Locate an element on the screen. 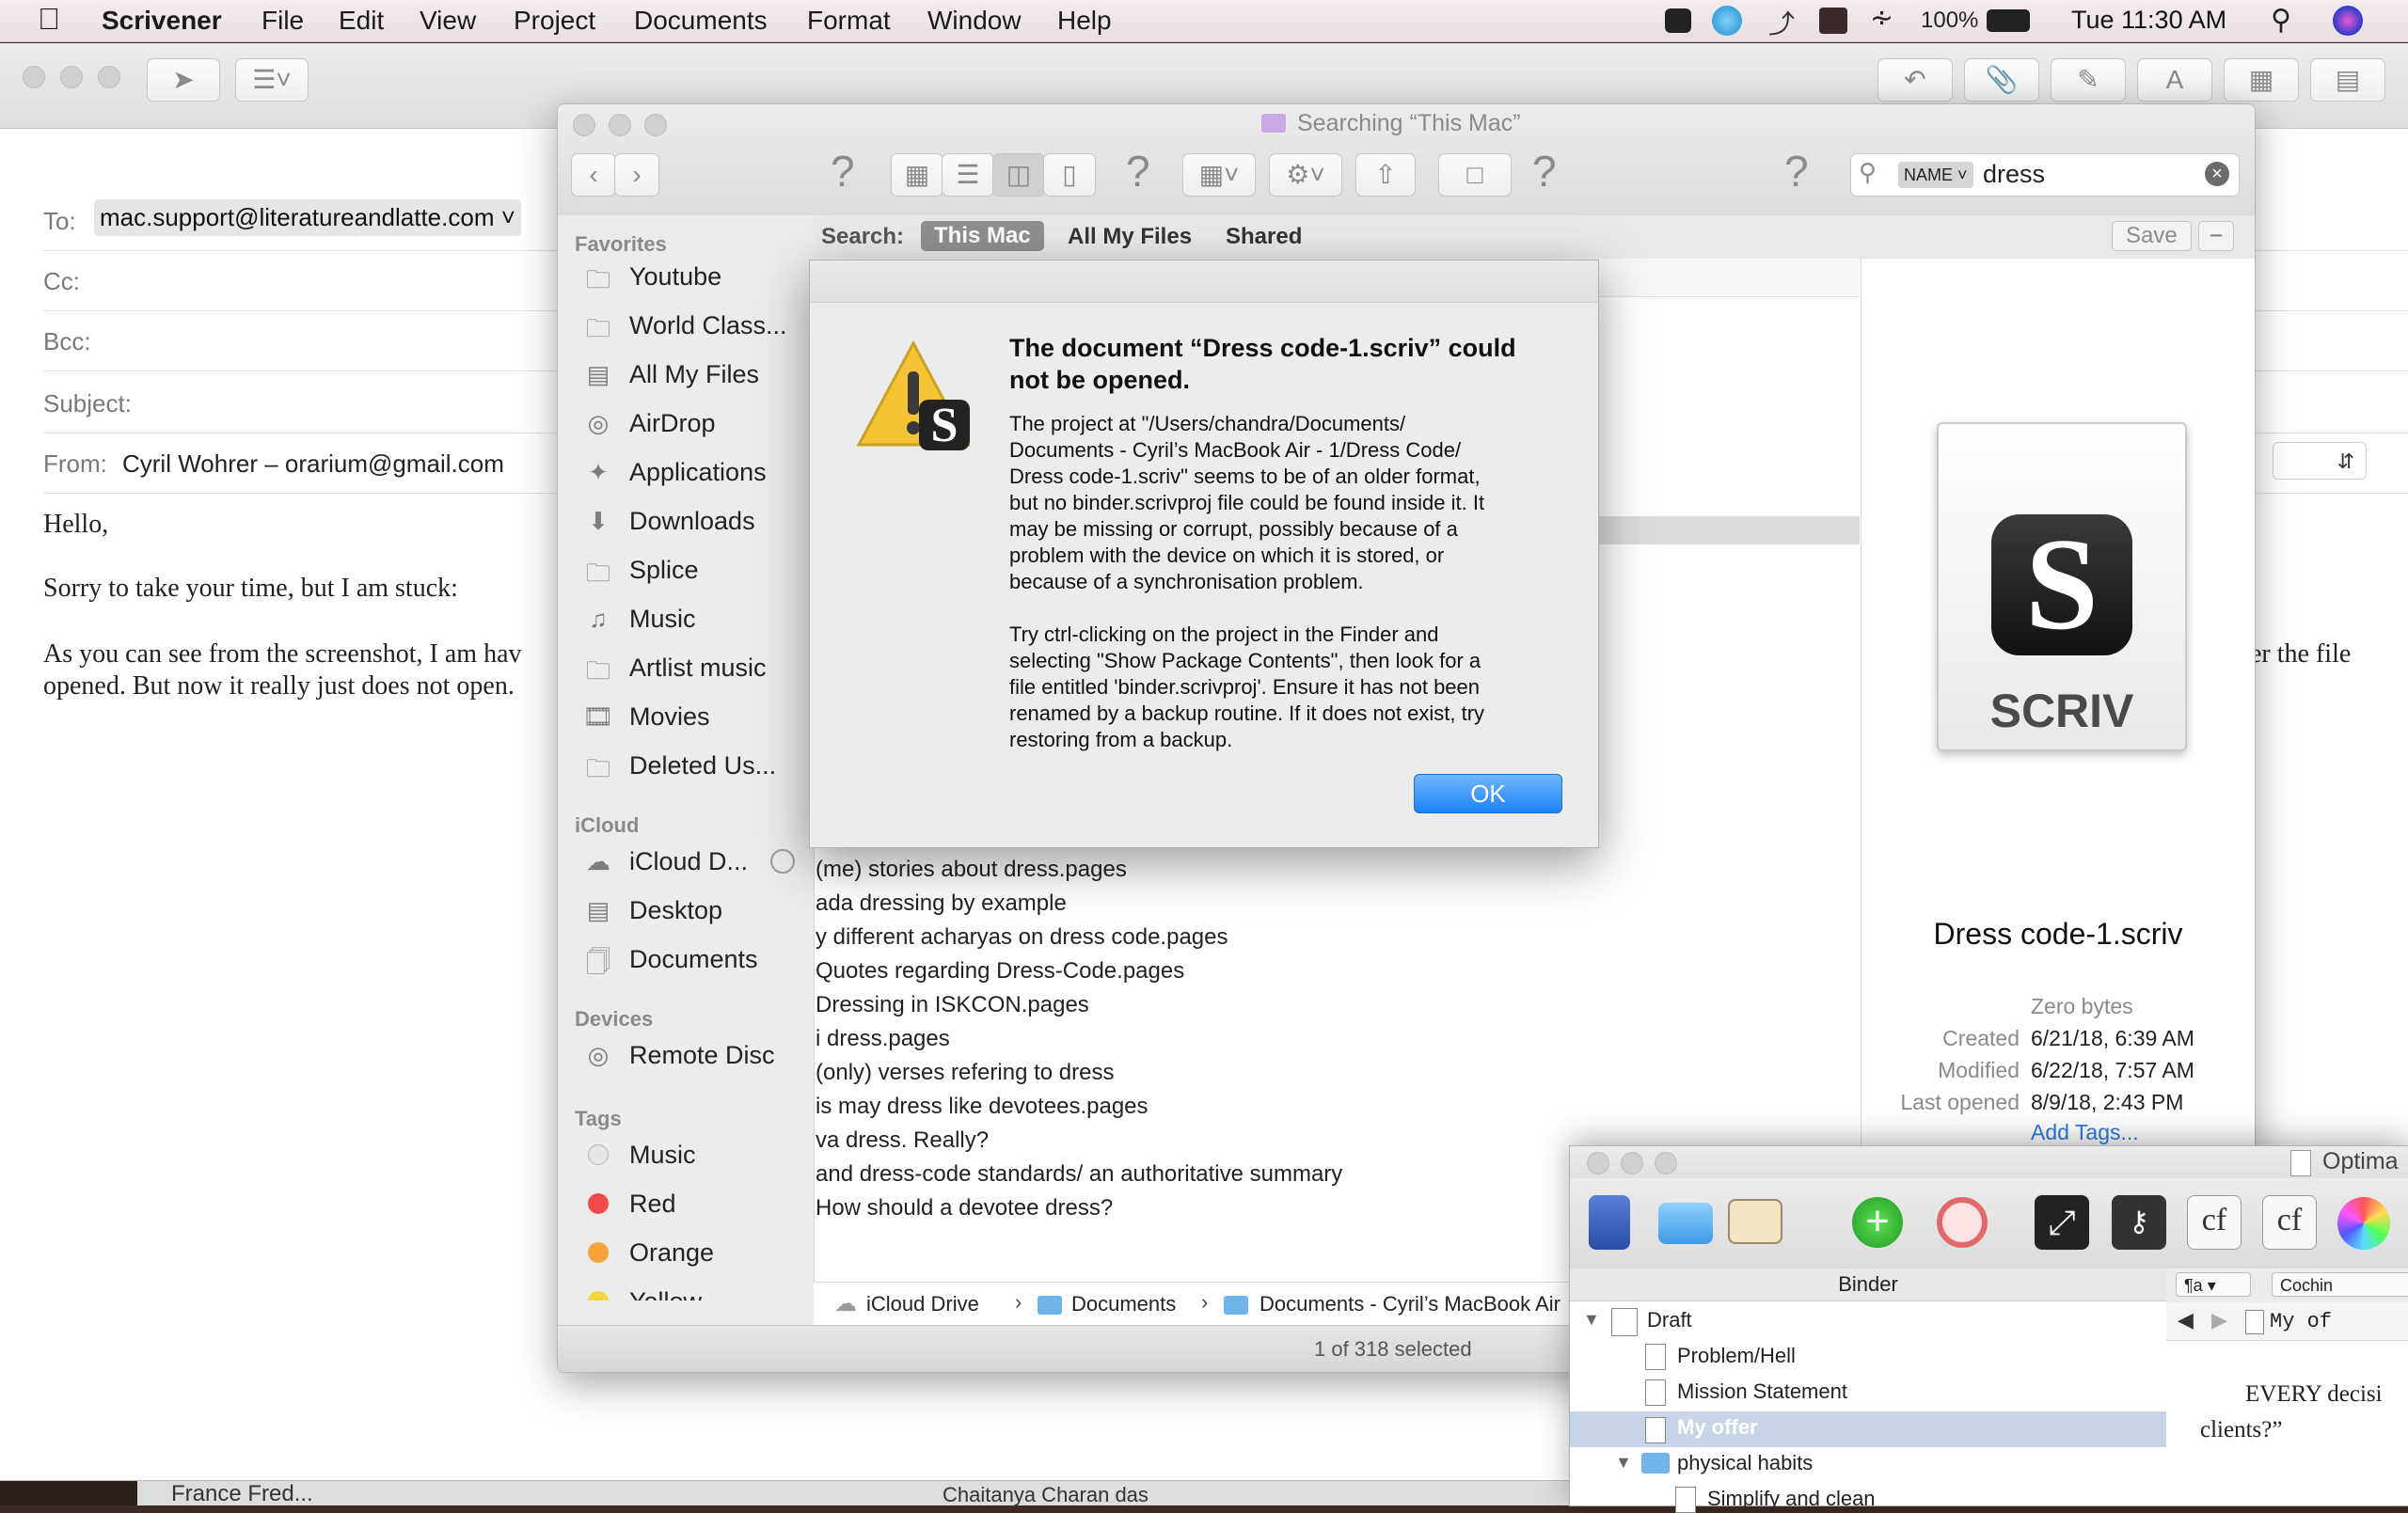 The height and width of the screenshot is (1513, 2408). sidebar-item-music: ♫ Music is located at coordinates (695, 619).